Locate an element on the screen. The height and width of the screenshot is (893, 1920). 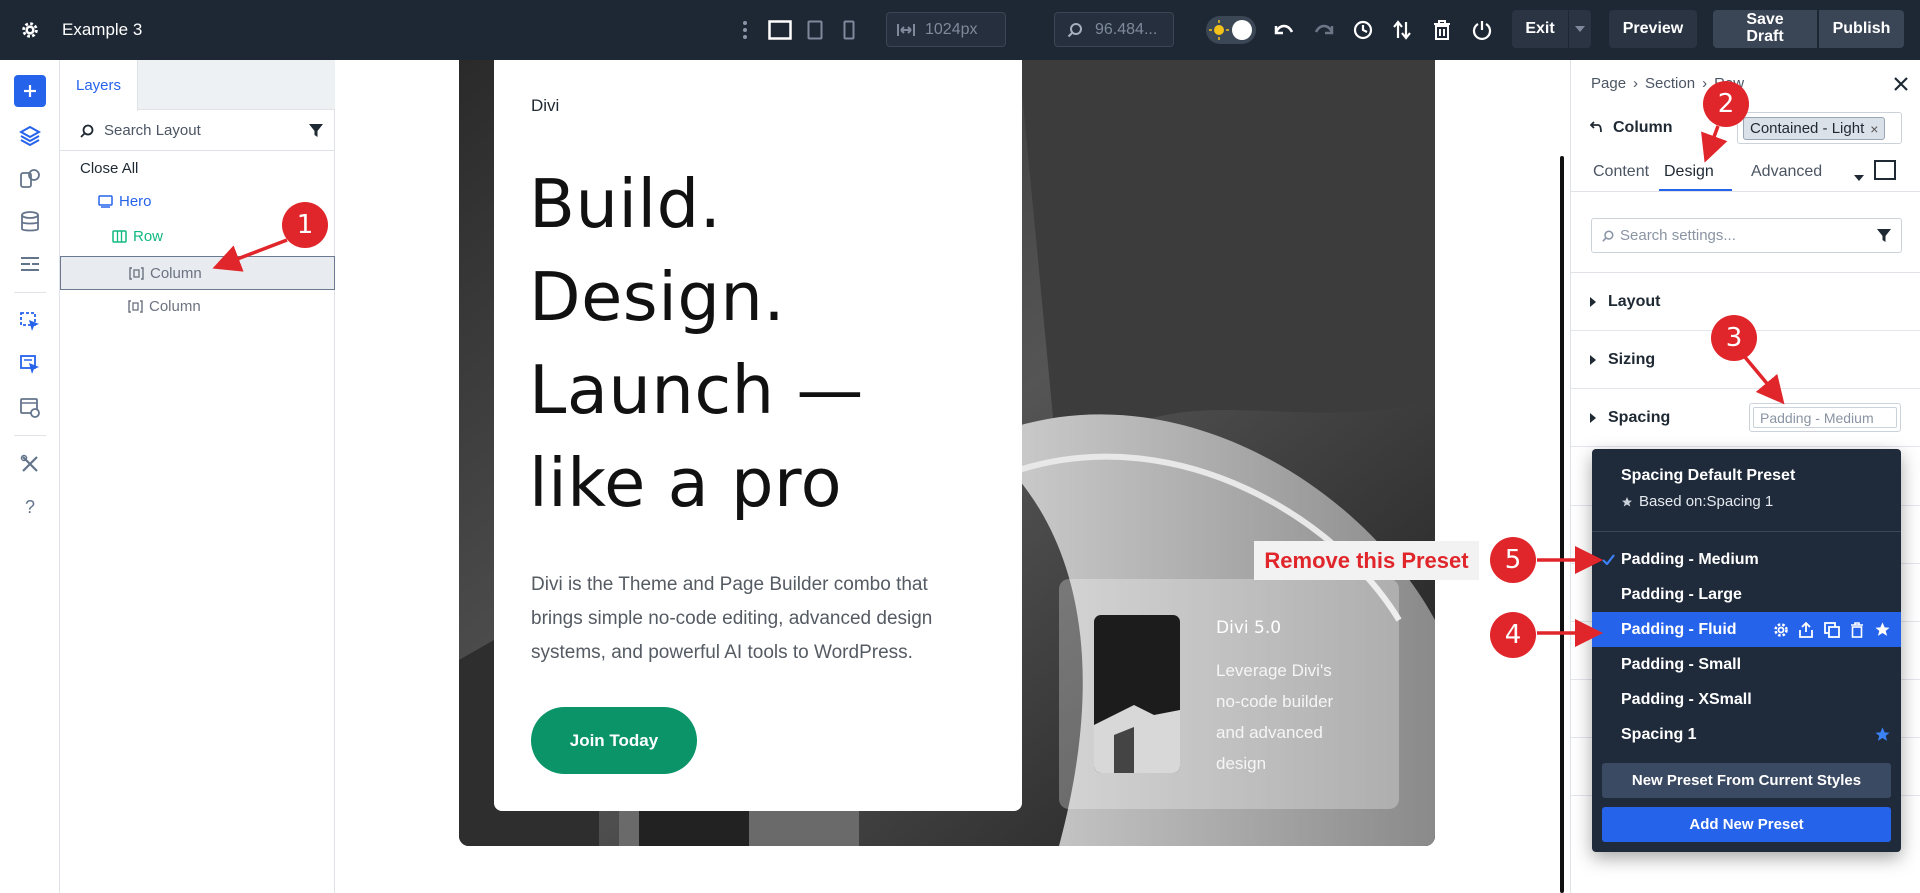
close-all-link: Close All is located at coordinates (197, 168).